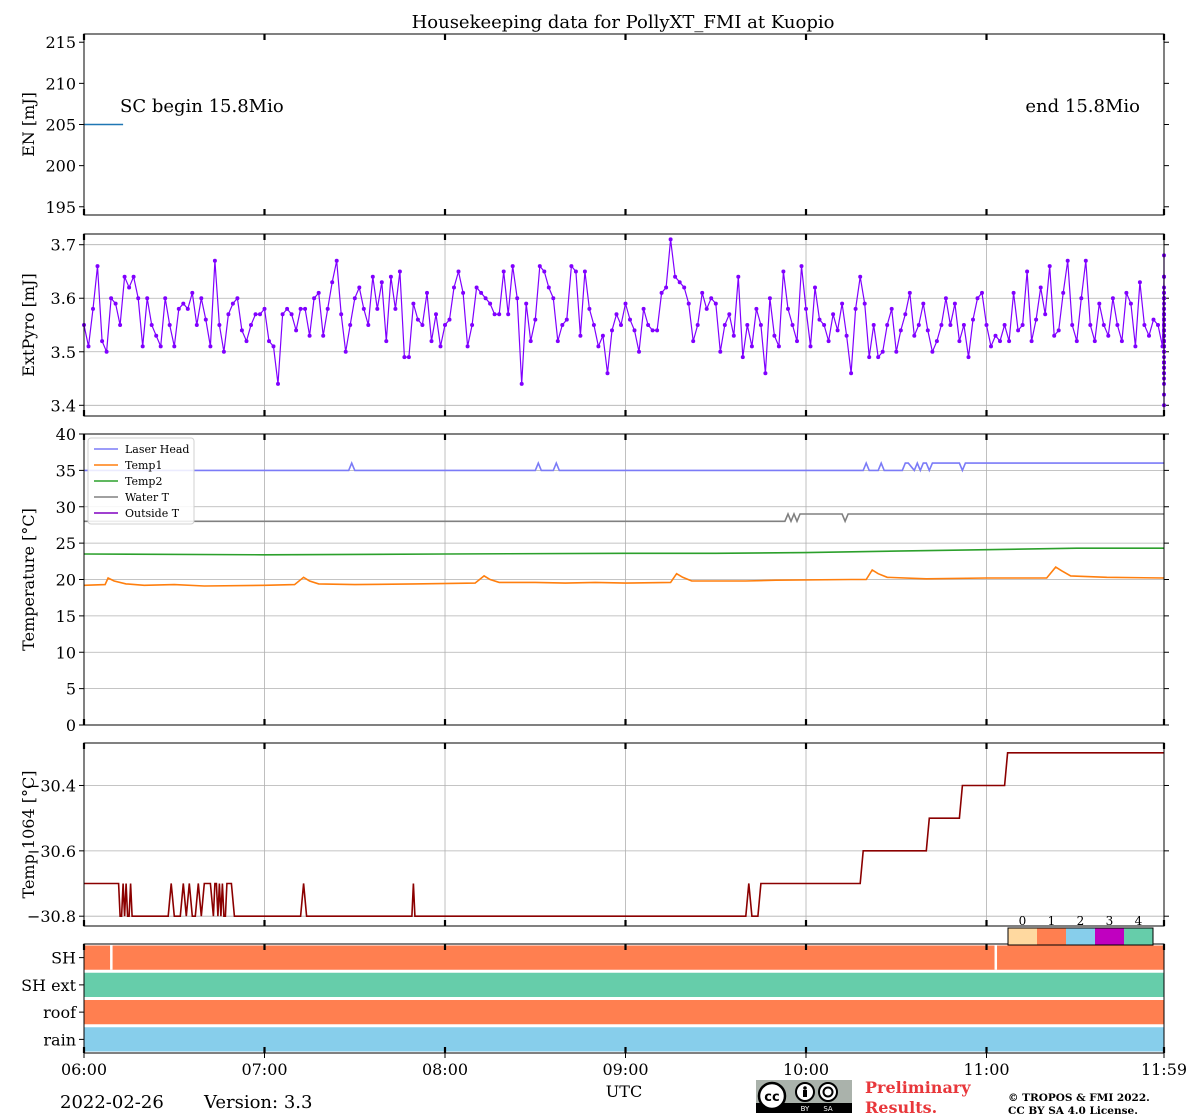  I want to click on temperature-series-laser-head, so click(624, 466).